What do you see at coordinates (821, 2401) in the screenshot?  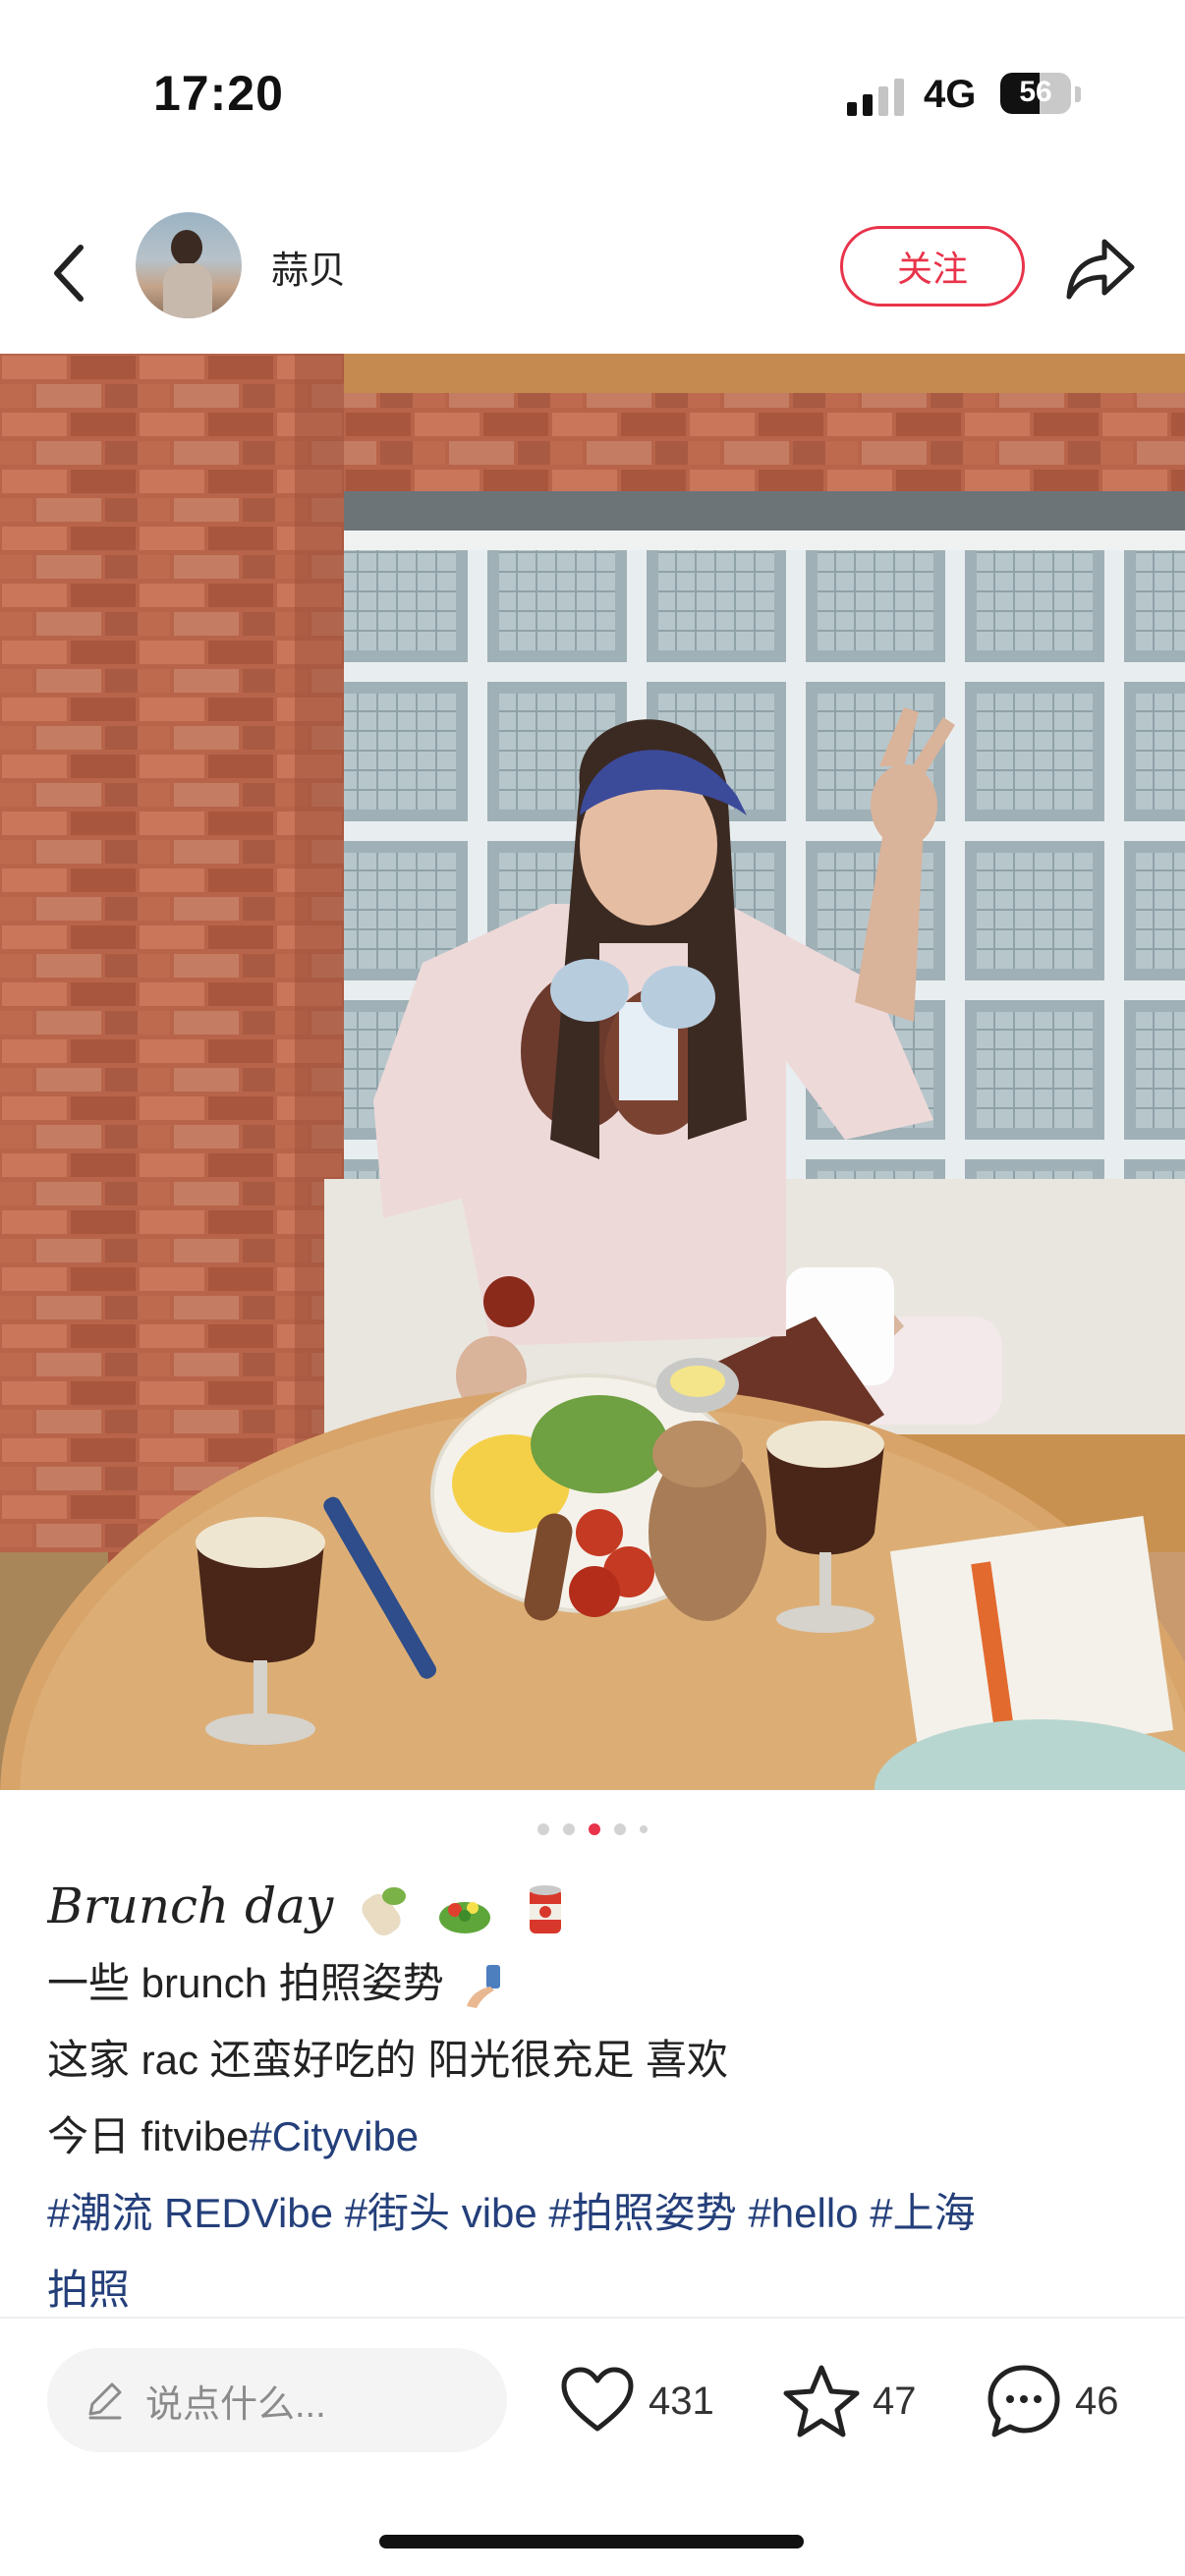 I see `star-icon` at bounding box center [821, 2401].